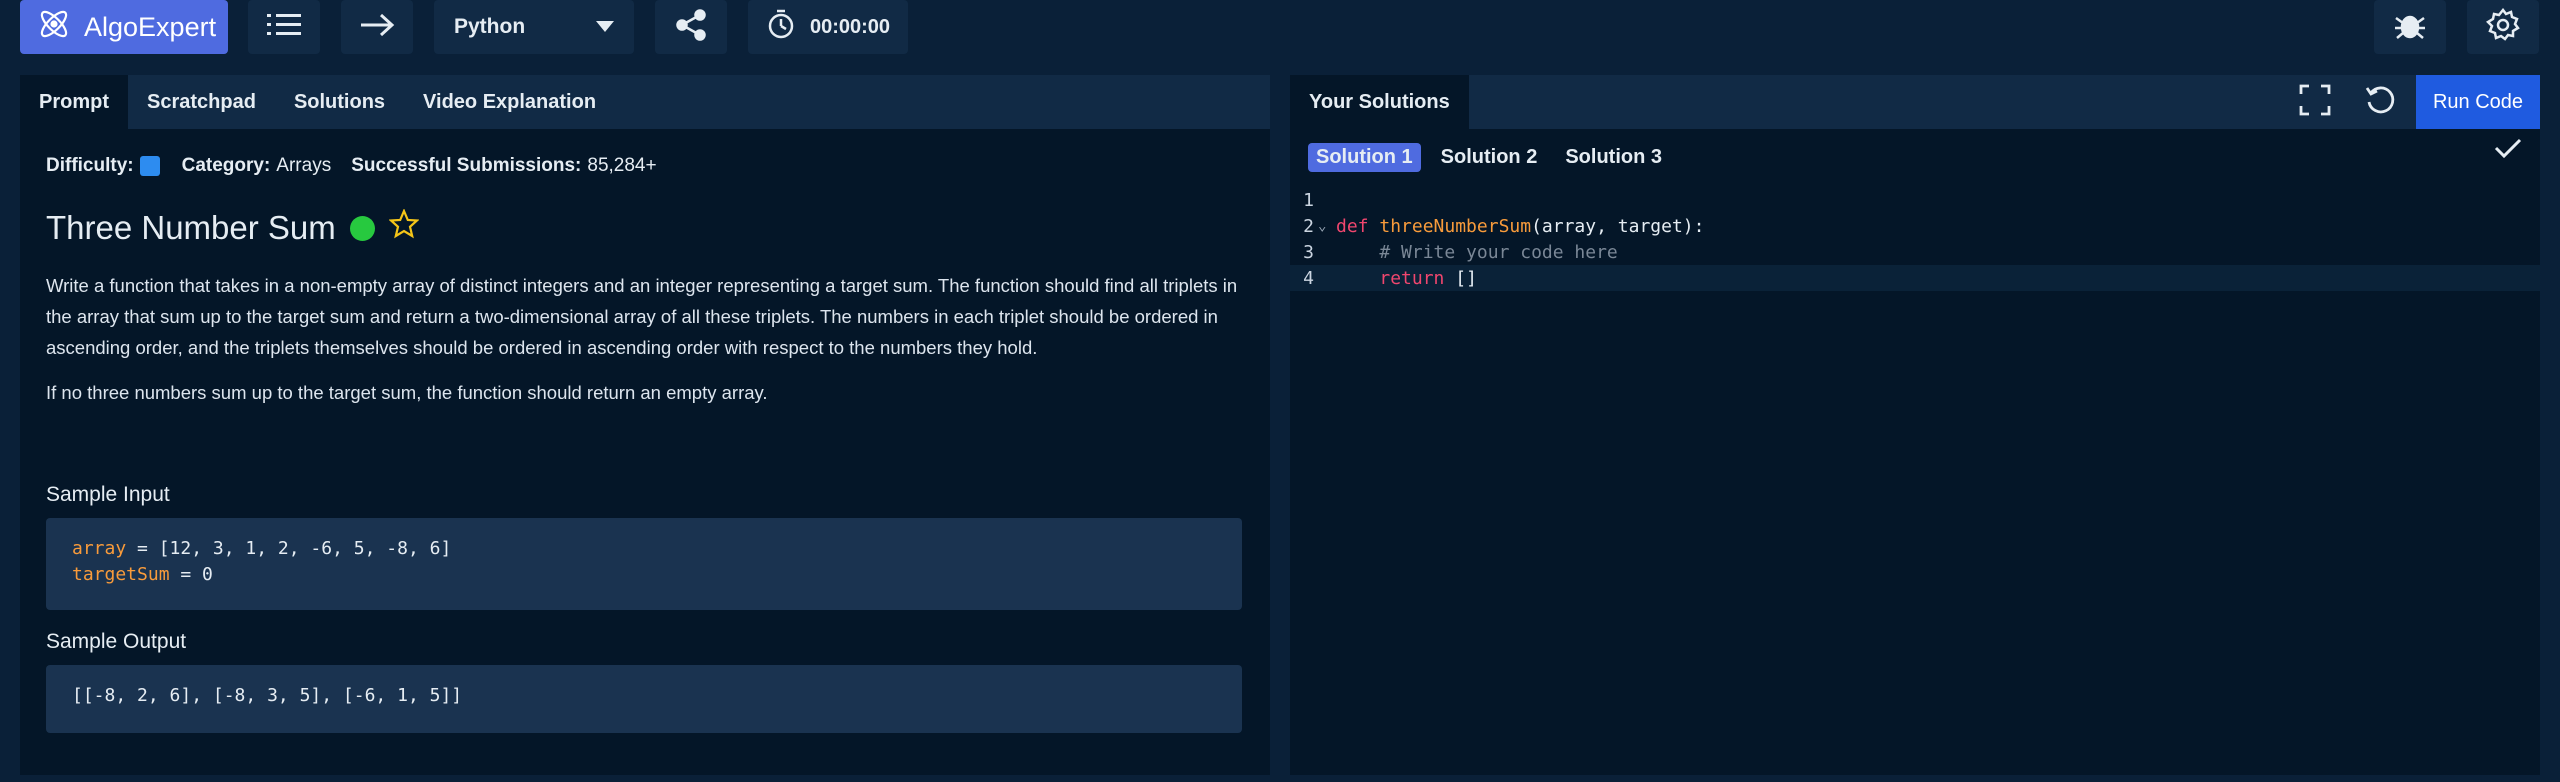 The width and height of the screenshot is (2560, 782). I want to click on share-button, so click(691, 27).